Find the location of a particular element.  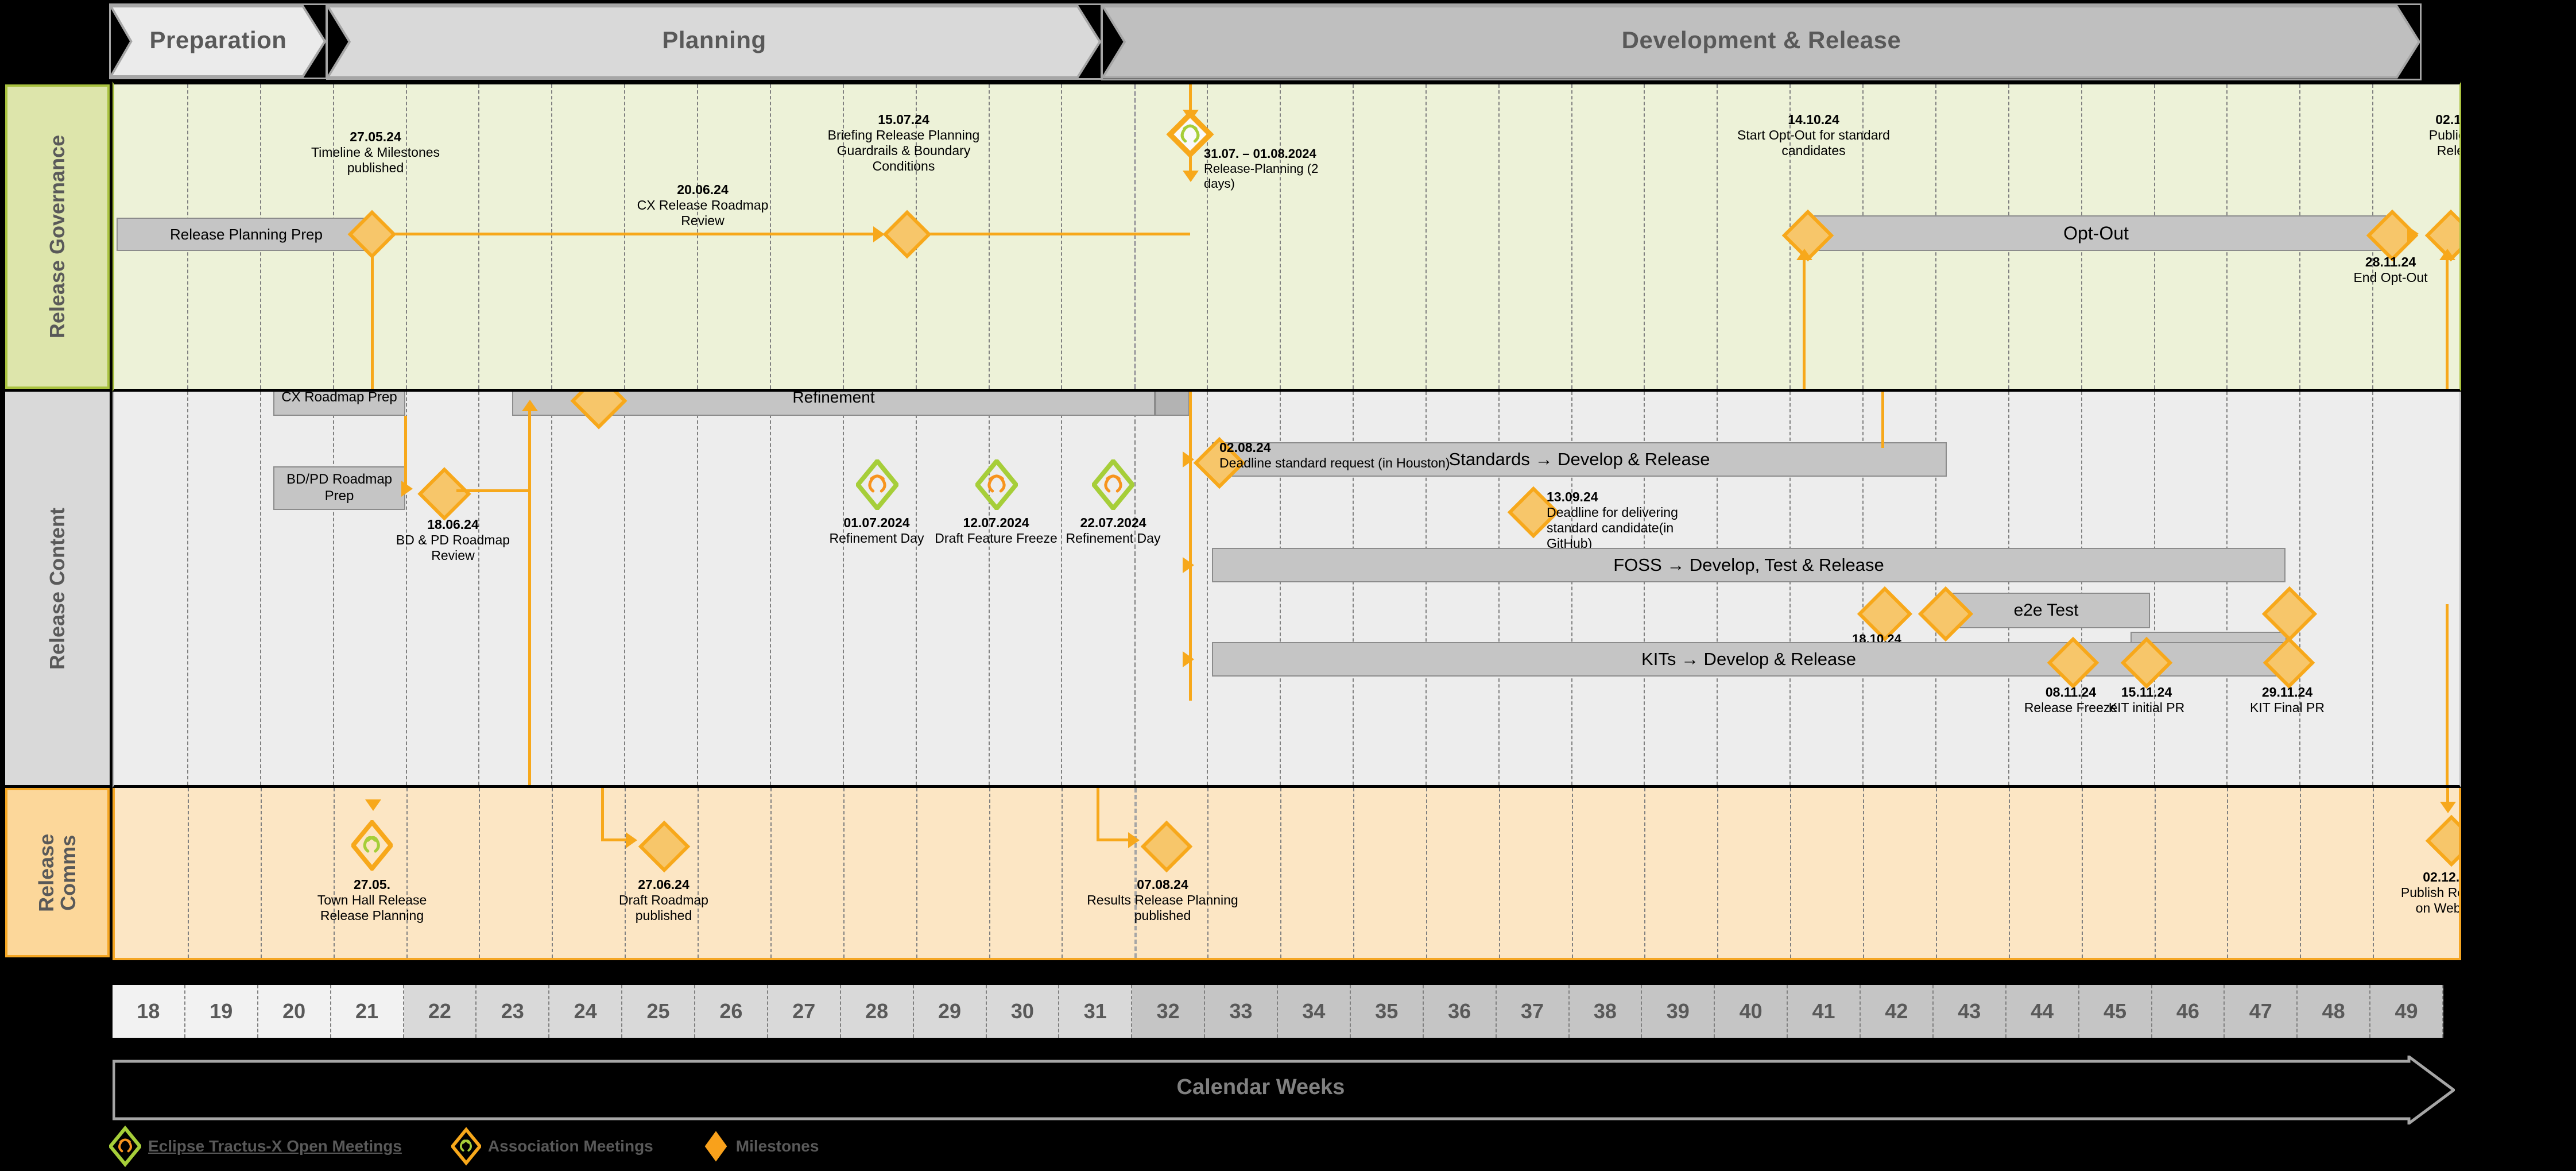

week-cell: 49 is located at coordinates (2406, 1012).